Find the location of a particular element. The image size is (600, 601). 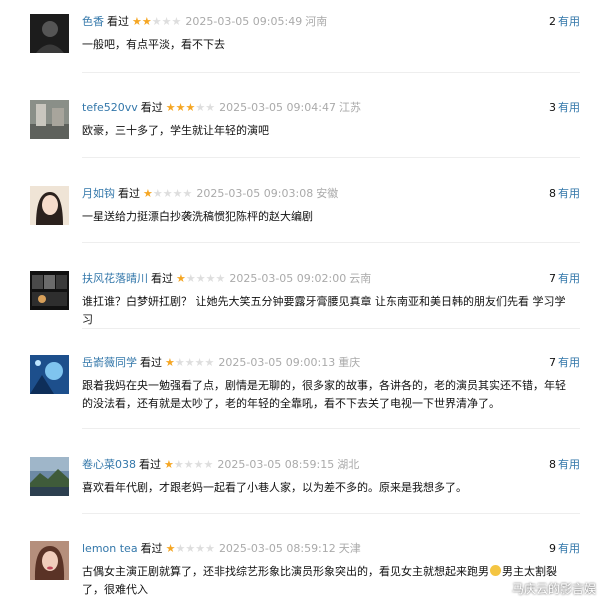

comment-time: 2025-03-05 09:05:49 is located at coordinates (244, 21).